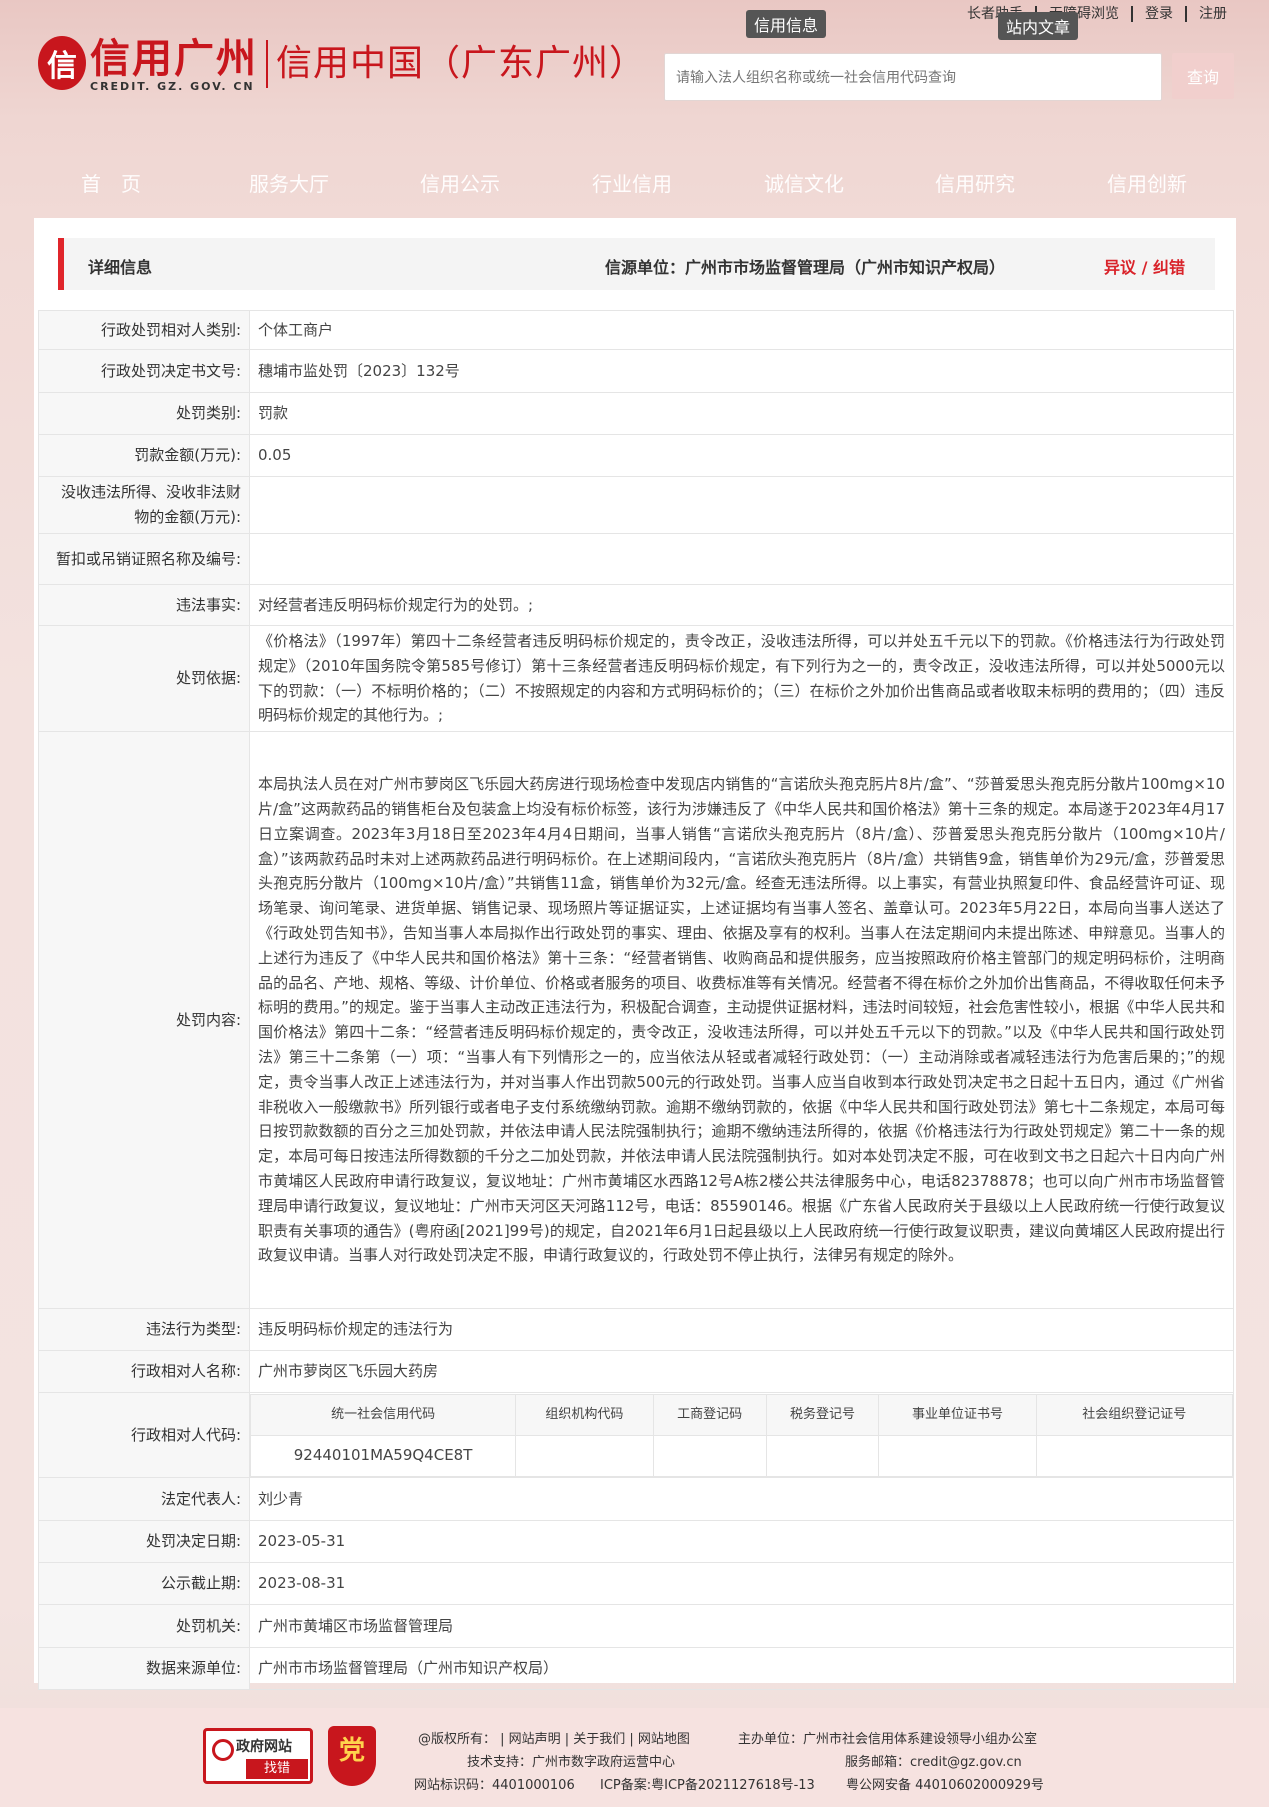  What do you see at coordinates (707, 1783) in the screenshot?
I see `footer-icp: ICP备案:粤ICP备2021127618号-13` at bounding box center [707, 1783].